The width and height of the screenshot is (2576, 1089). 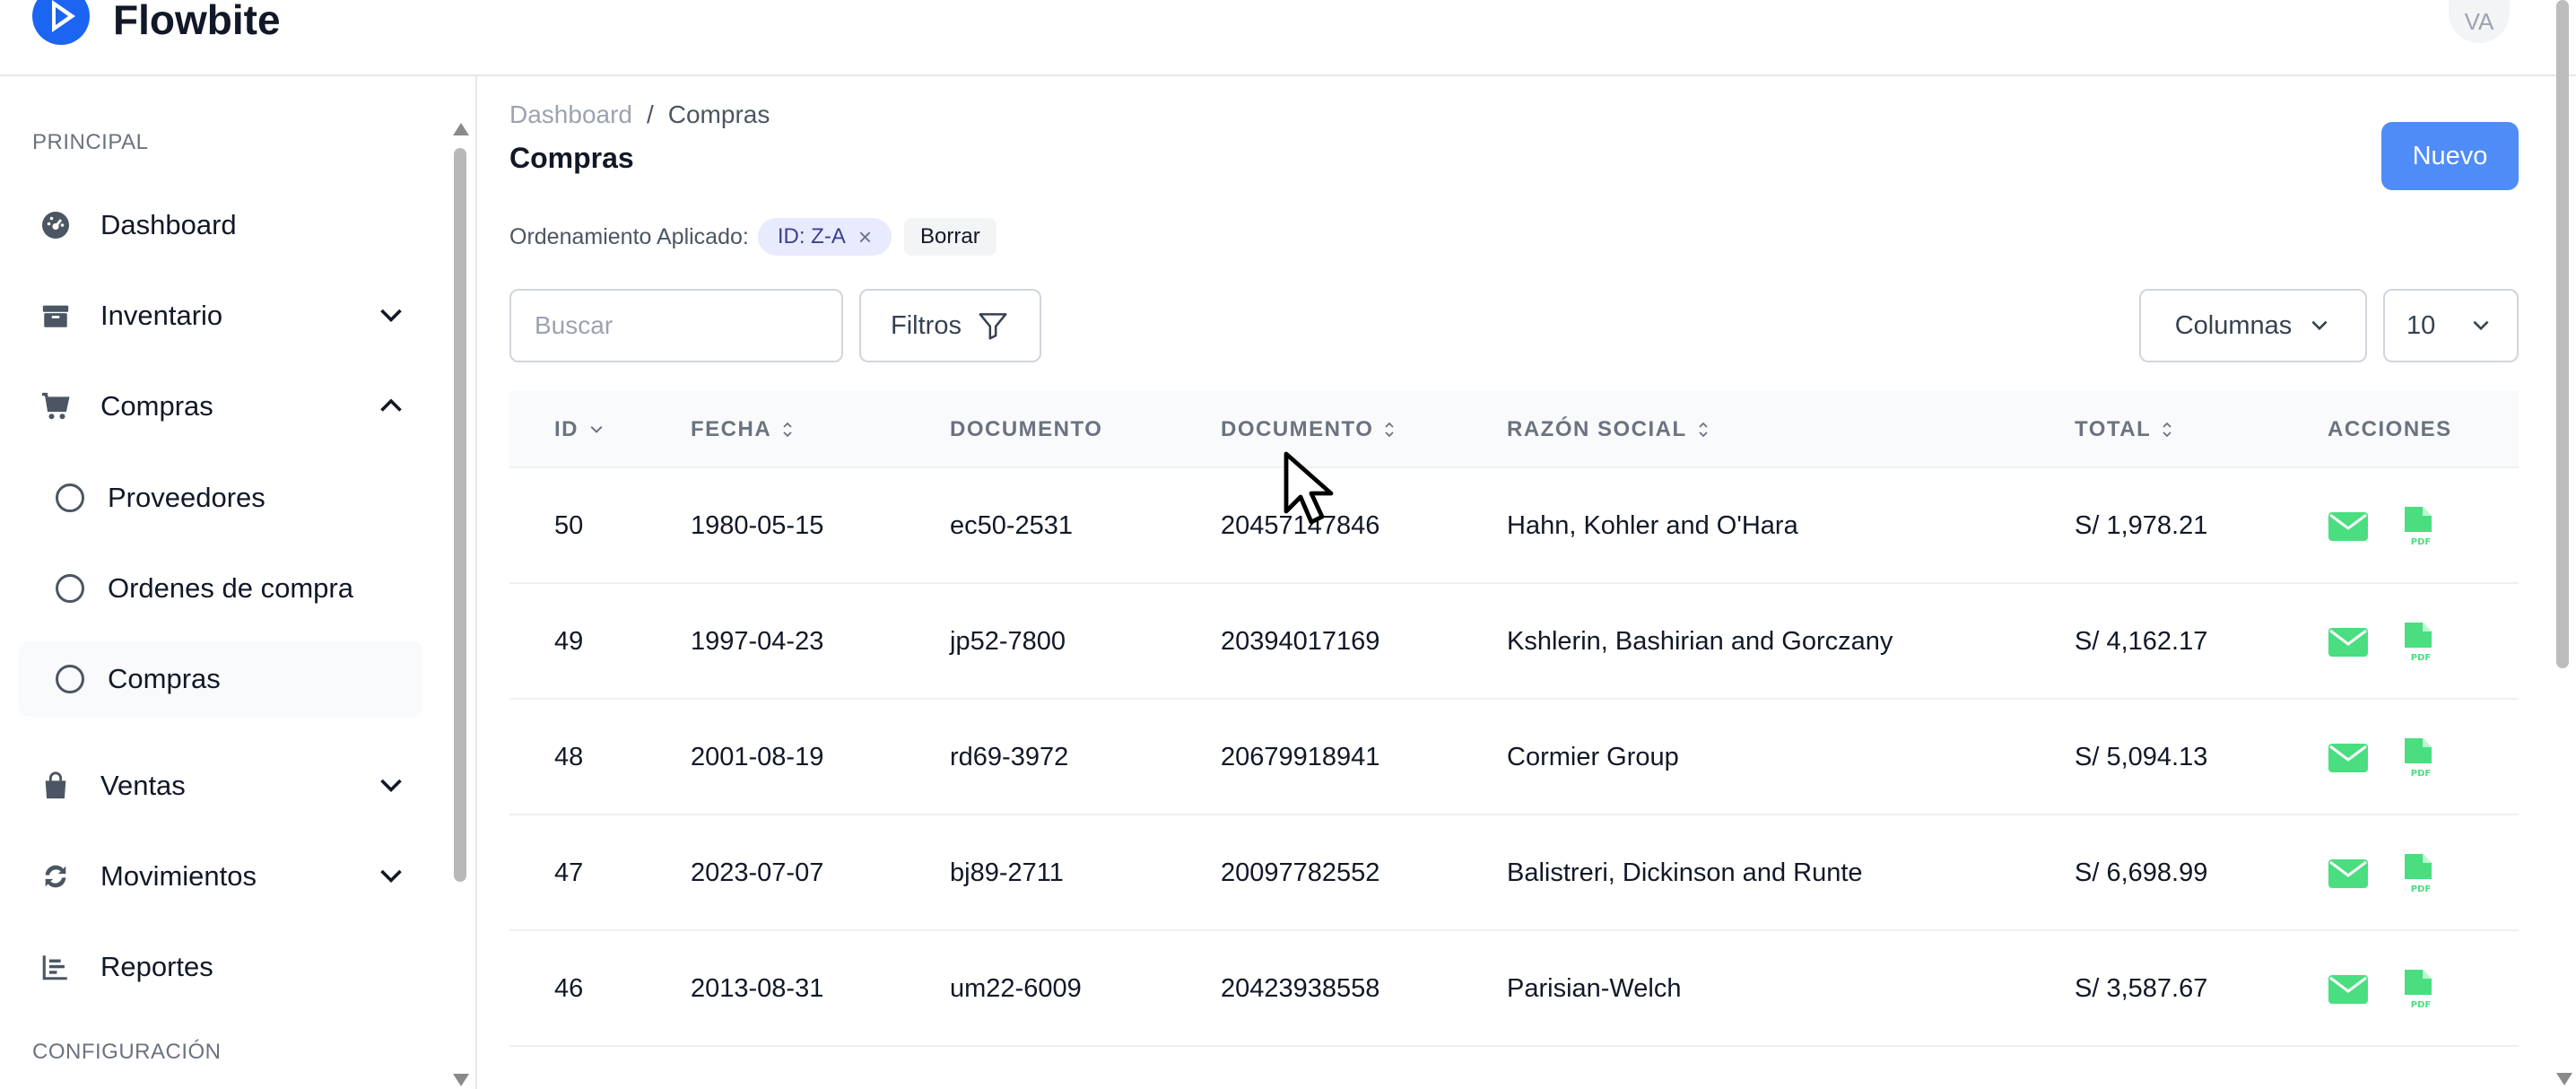 I want to click on column-header-id: ID, so click(x=579, y=429).